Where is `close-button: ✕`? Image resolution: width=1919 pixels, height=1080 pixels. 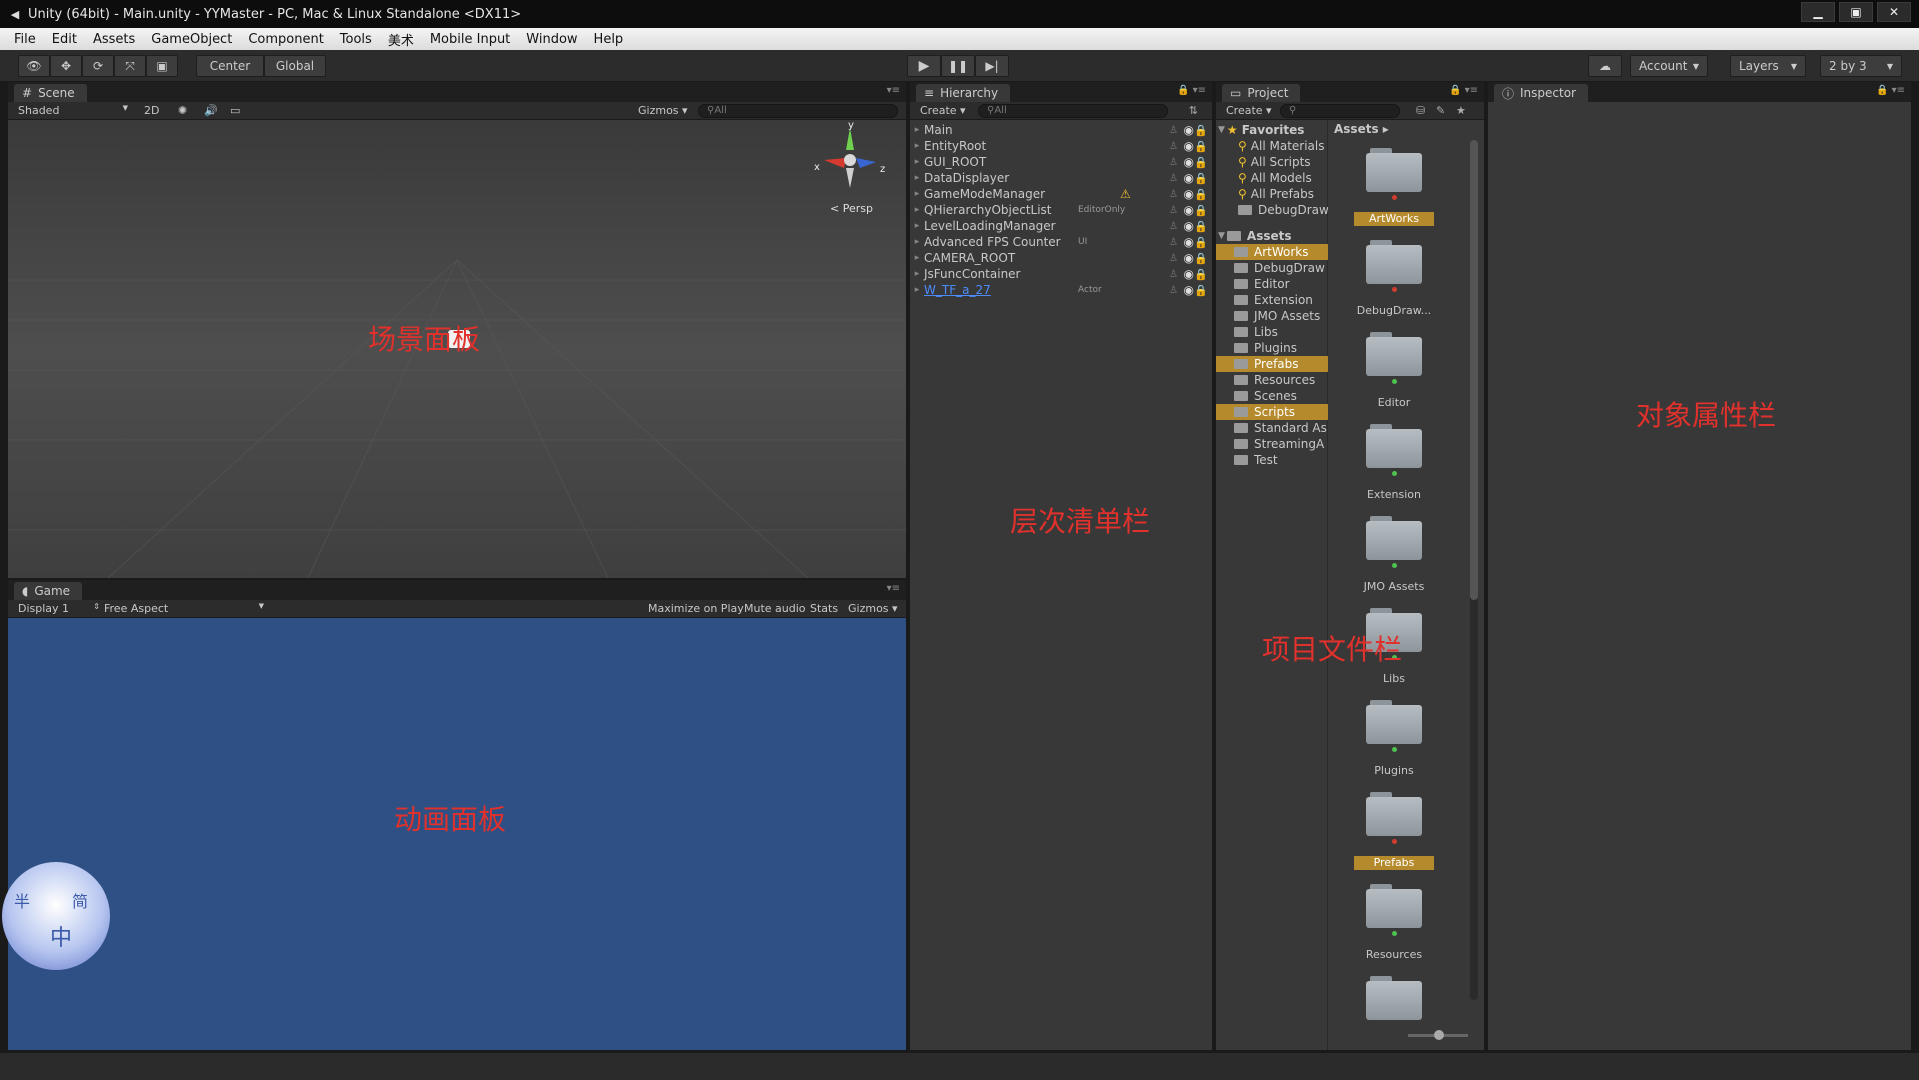
close-button: ✕ is located at coordinates (1894, 12).